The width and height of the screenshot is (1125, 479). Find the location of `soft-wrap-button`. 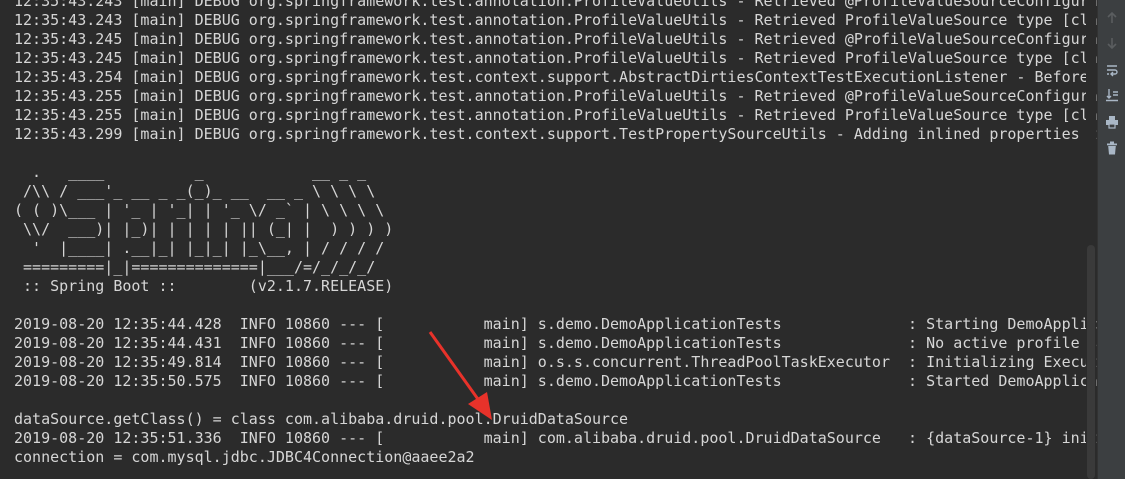

soft-wrap-button is located at coordinates (1111, 69).